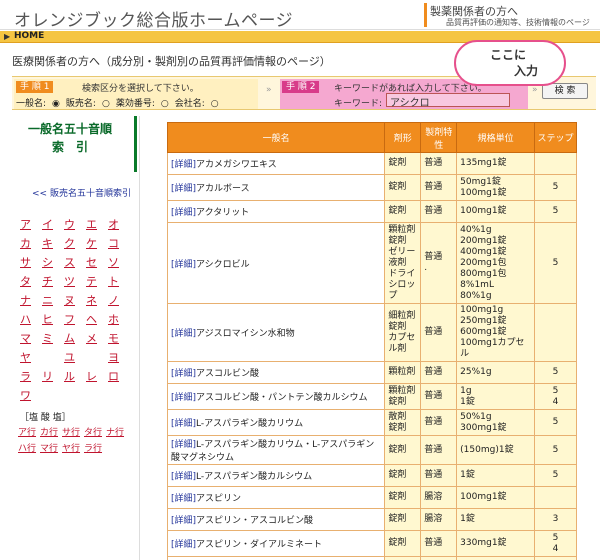 Image resolution: width=600 pixels, height=560 pixels. What do you see at coordinates (91, 319) in the screenshot?
I see `kana-index-link: ヘ` at bounding box center [91, 319].